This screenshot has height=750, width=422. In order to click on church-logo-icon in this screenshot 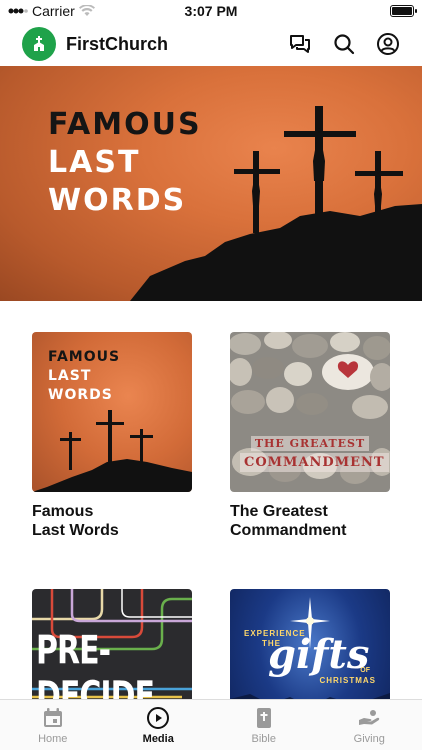, I will do `click(39, 43)`.